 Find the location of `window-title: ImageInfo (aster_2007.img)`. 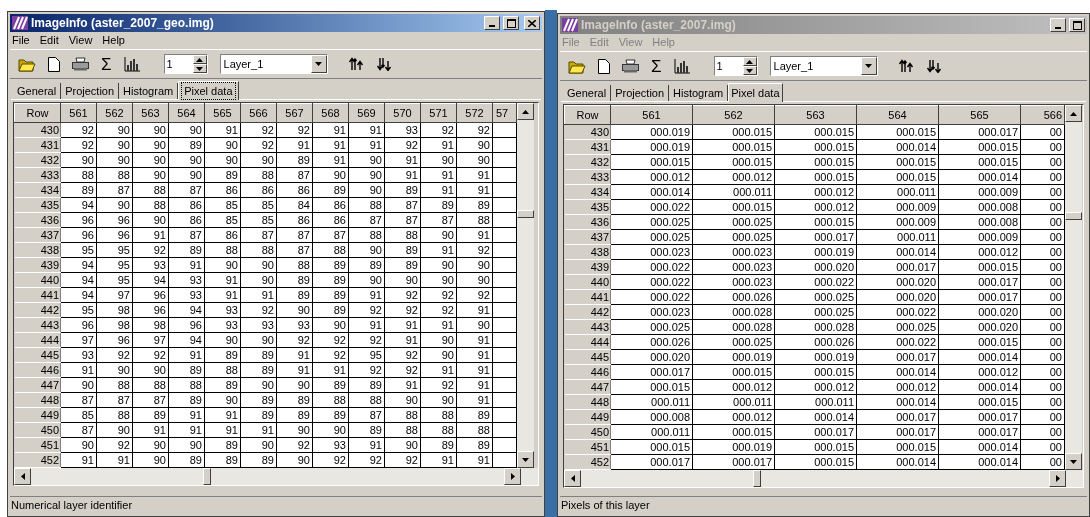

window-title: ImageInfo (aster_2007.img) is located at coordinates (658, 25).